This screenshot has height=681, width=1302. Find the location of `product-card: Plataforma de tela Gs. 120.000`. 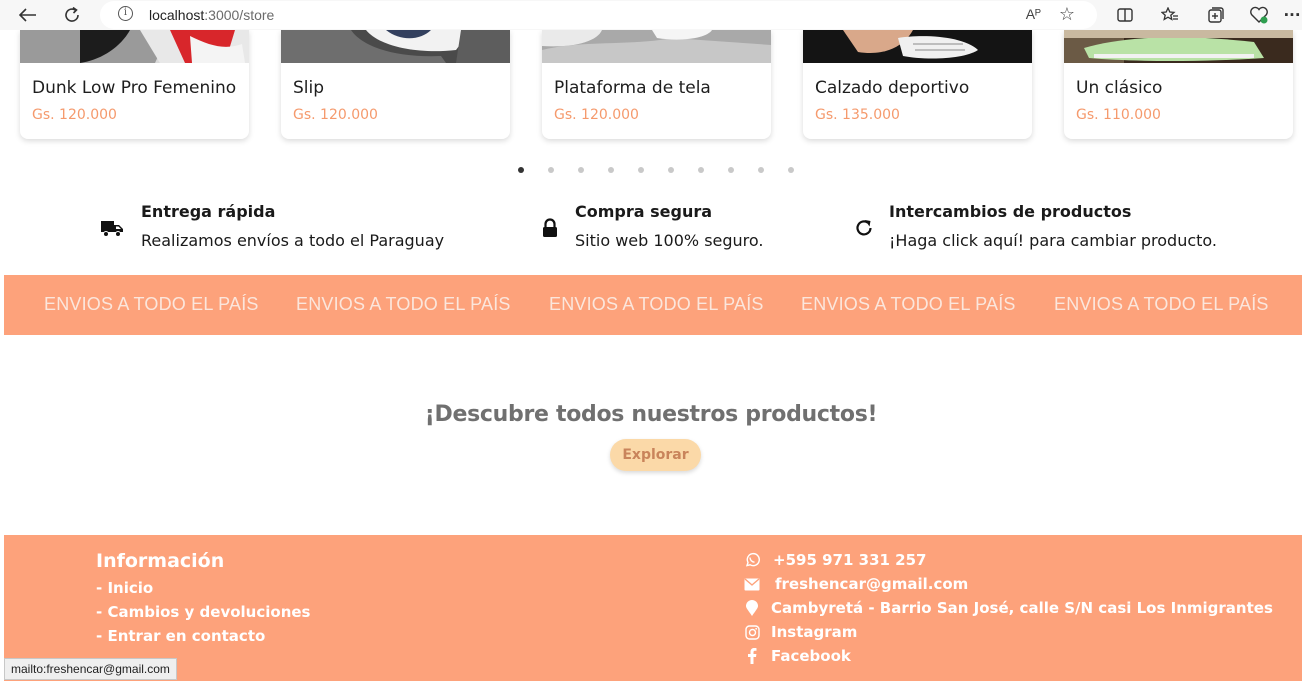

product-card: Plataforma de tela Gs. 120.000 is located at coordinates (656, 84).